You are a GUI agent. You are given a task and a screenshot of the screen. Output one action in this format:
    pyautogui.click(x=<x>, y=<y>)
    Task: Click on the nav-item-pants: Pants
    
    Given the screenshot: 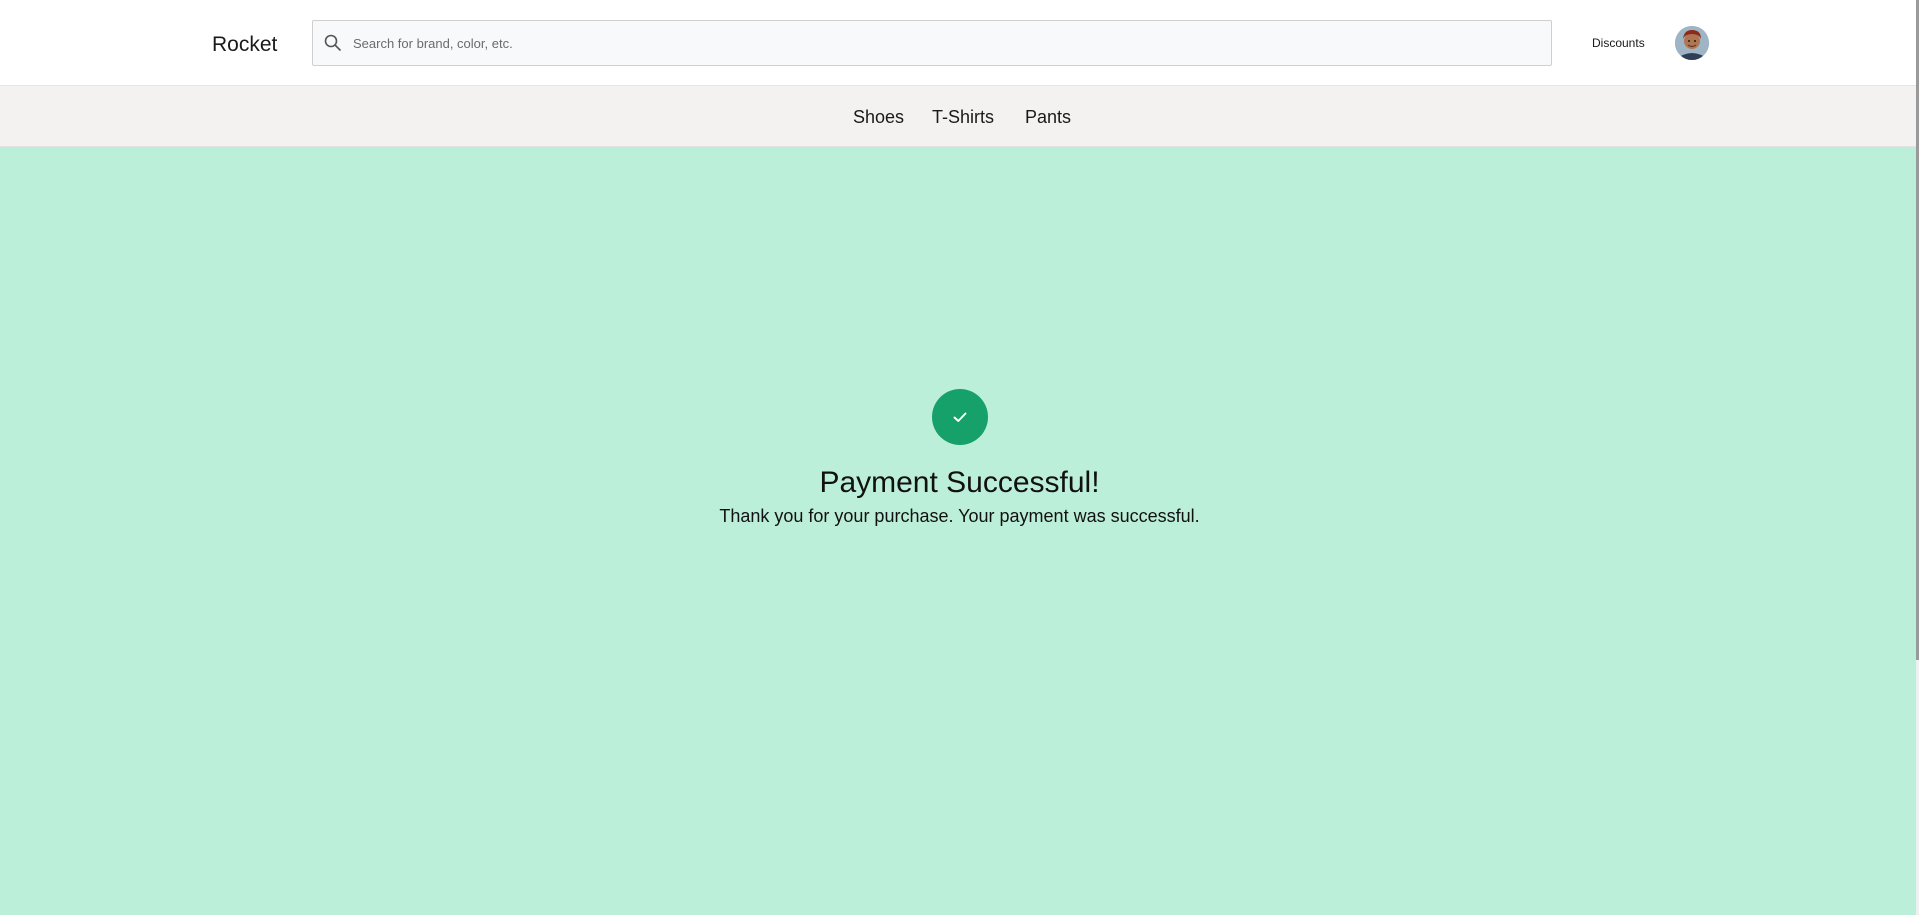 What is the action you would take?
    pyautogui.click(x=1048, y=117)
    